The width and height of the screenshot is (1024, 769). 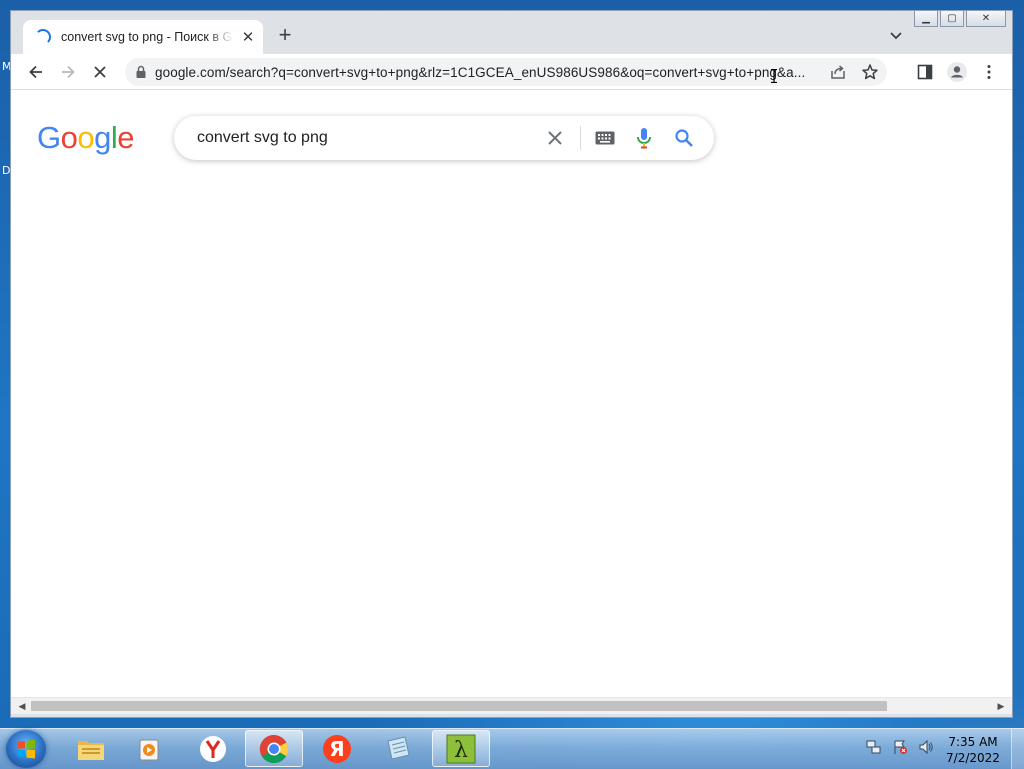 I want to click on notepad-icon, so click(x=398, y=747).